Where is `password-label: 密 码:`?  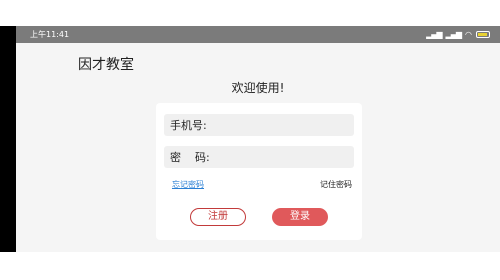 password-label: 密 码: is located at coordinates (190, 157).